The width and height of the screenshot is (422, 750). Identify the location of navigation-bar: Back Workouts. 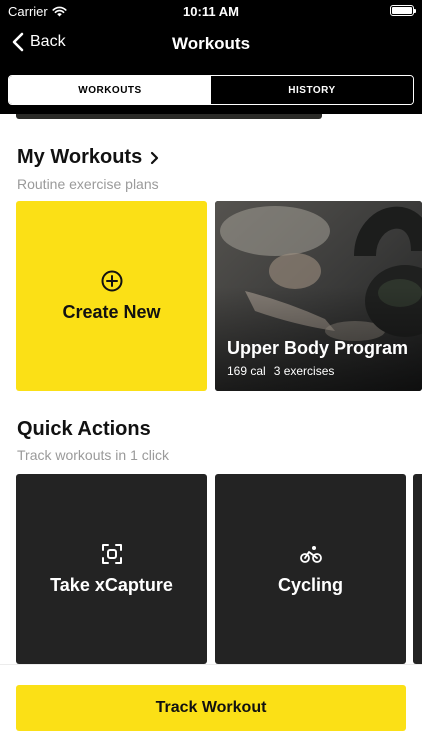
(211, 44).